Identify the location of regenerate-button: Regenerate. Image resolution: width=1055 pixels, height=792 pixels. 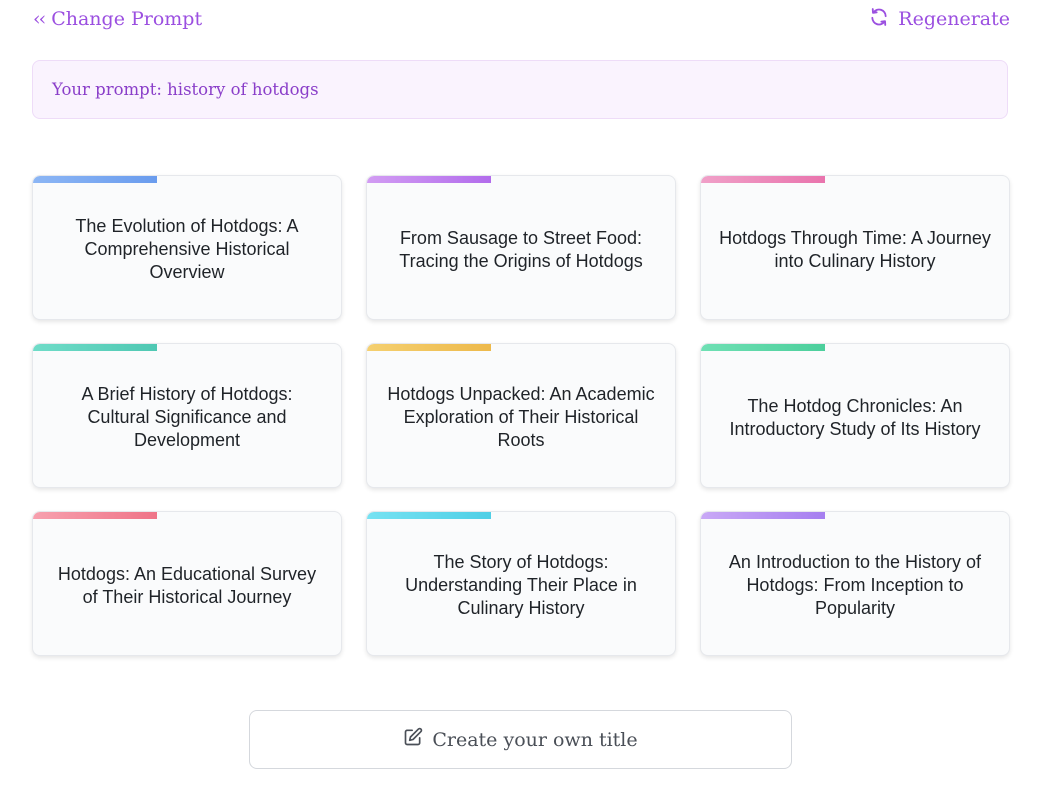
(939, 19).